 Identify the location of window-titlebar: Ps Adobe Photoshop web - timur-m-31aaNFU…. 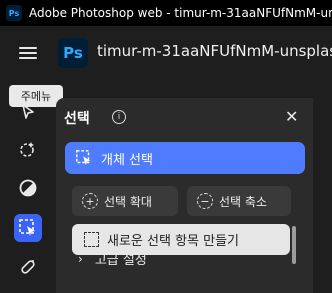
(166, 13).